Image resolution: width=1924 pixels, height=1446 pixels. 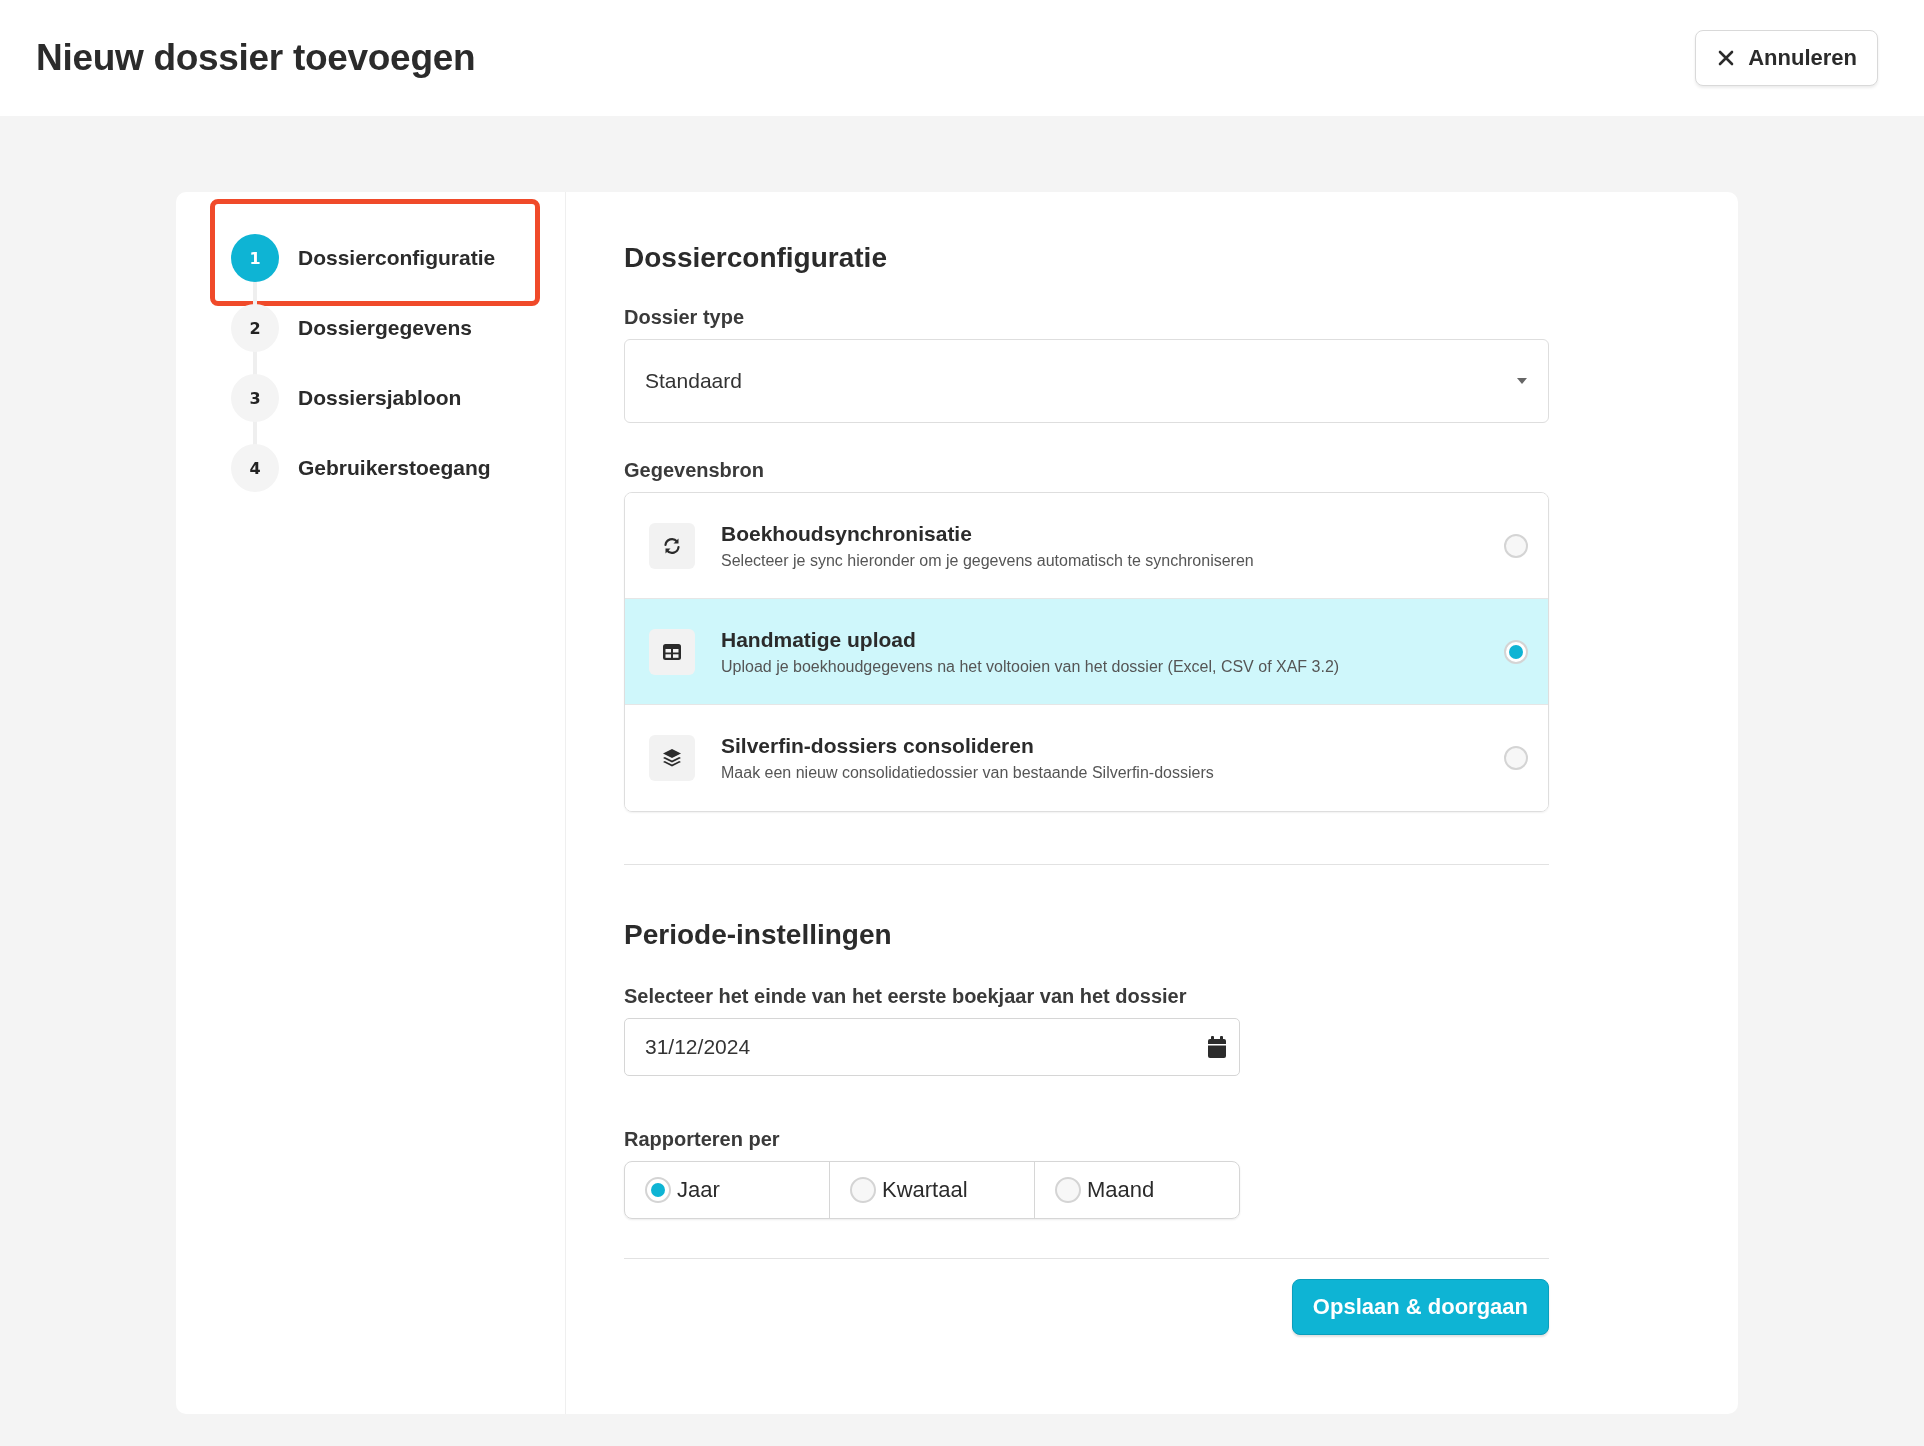 What do you see at coordinates (380, 398) in the screenshot?
I see `step-label: Dossiersjabloon` at bounding box center [380, 398].